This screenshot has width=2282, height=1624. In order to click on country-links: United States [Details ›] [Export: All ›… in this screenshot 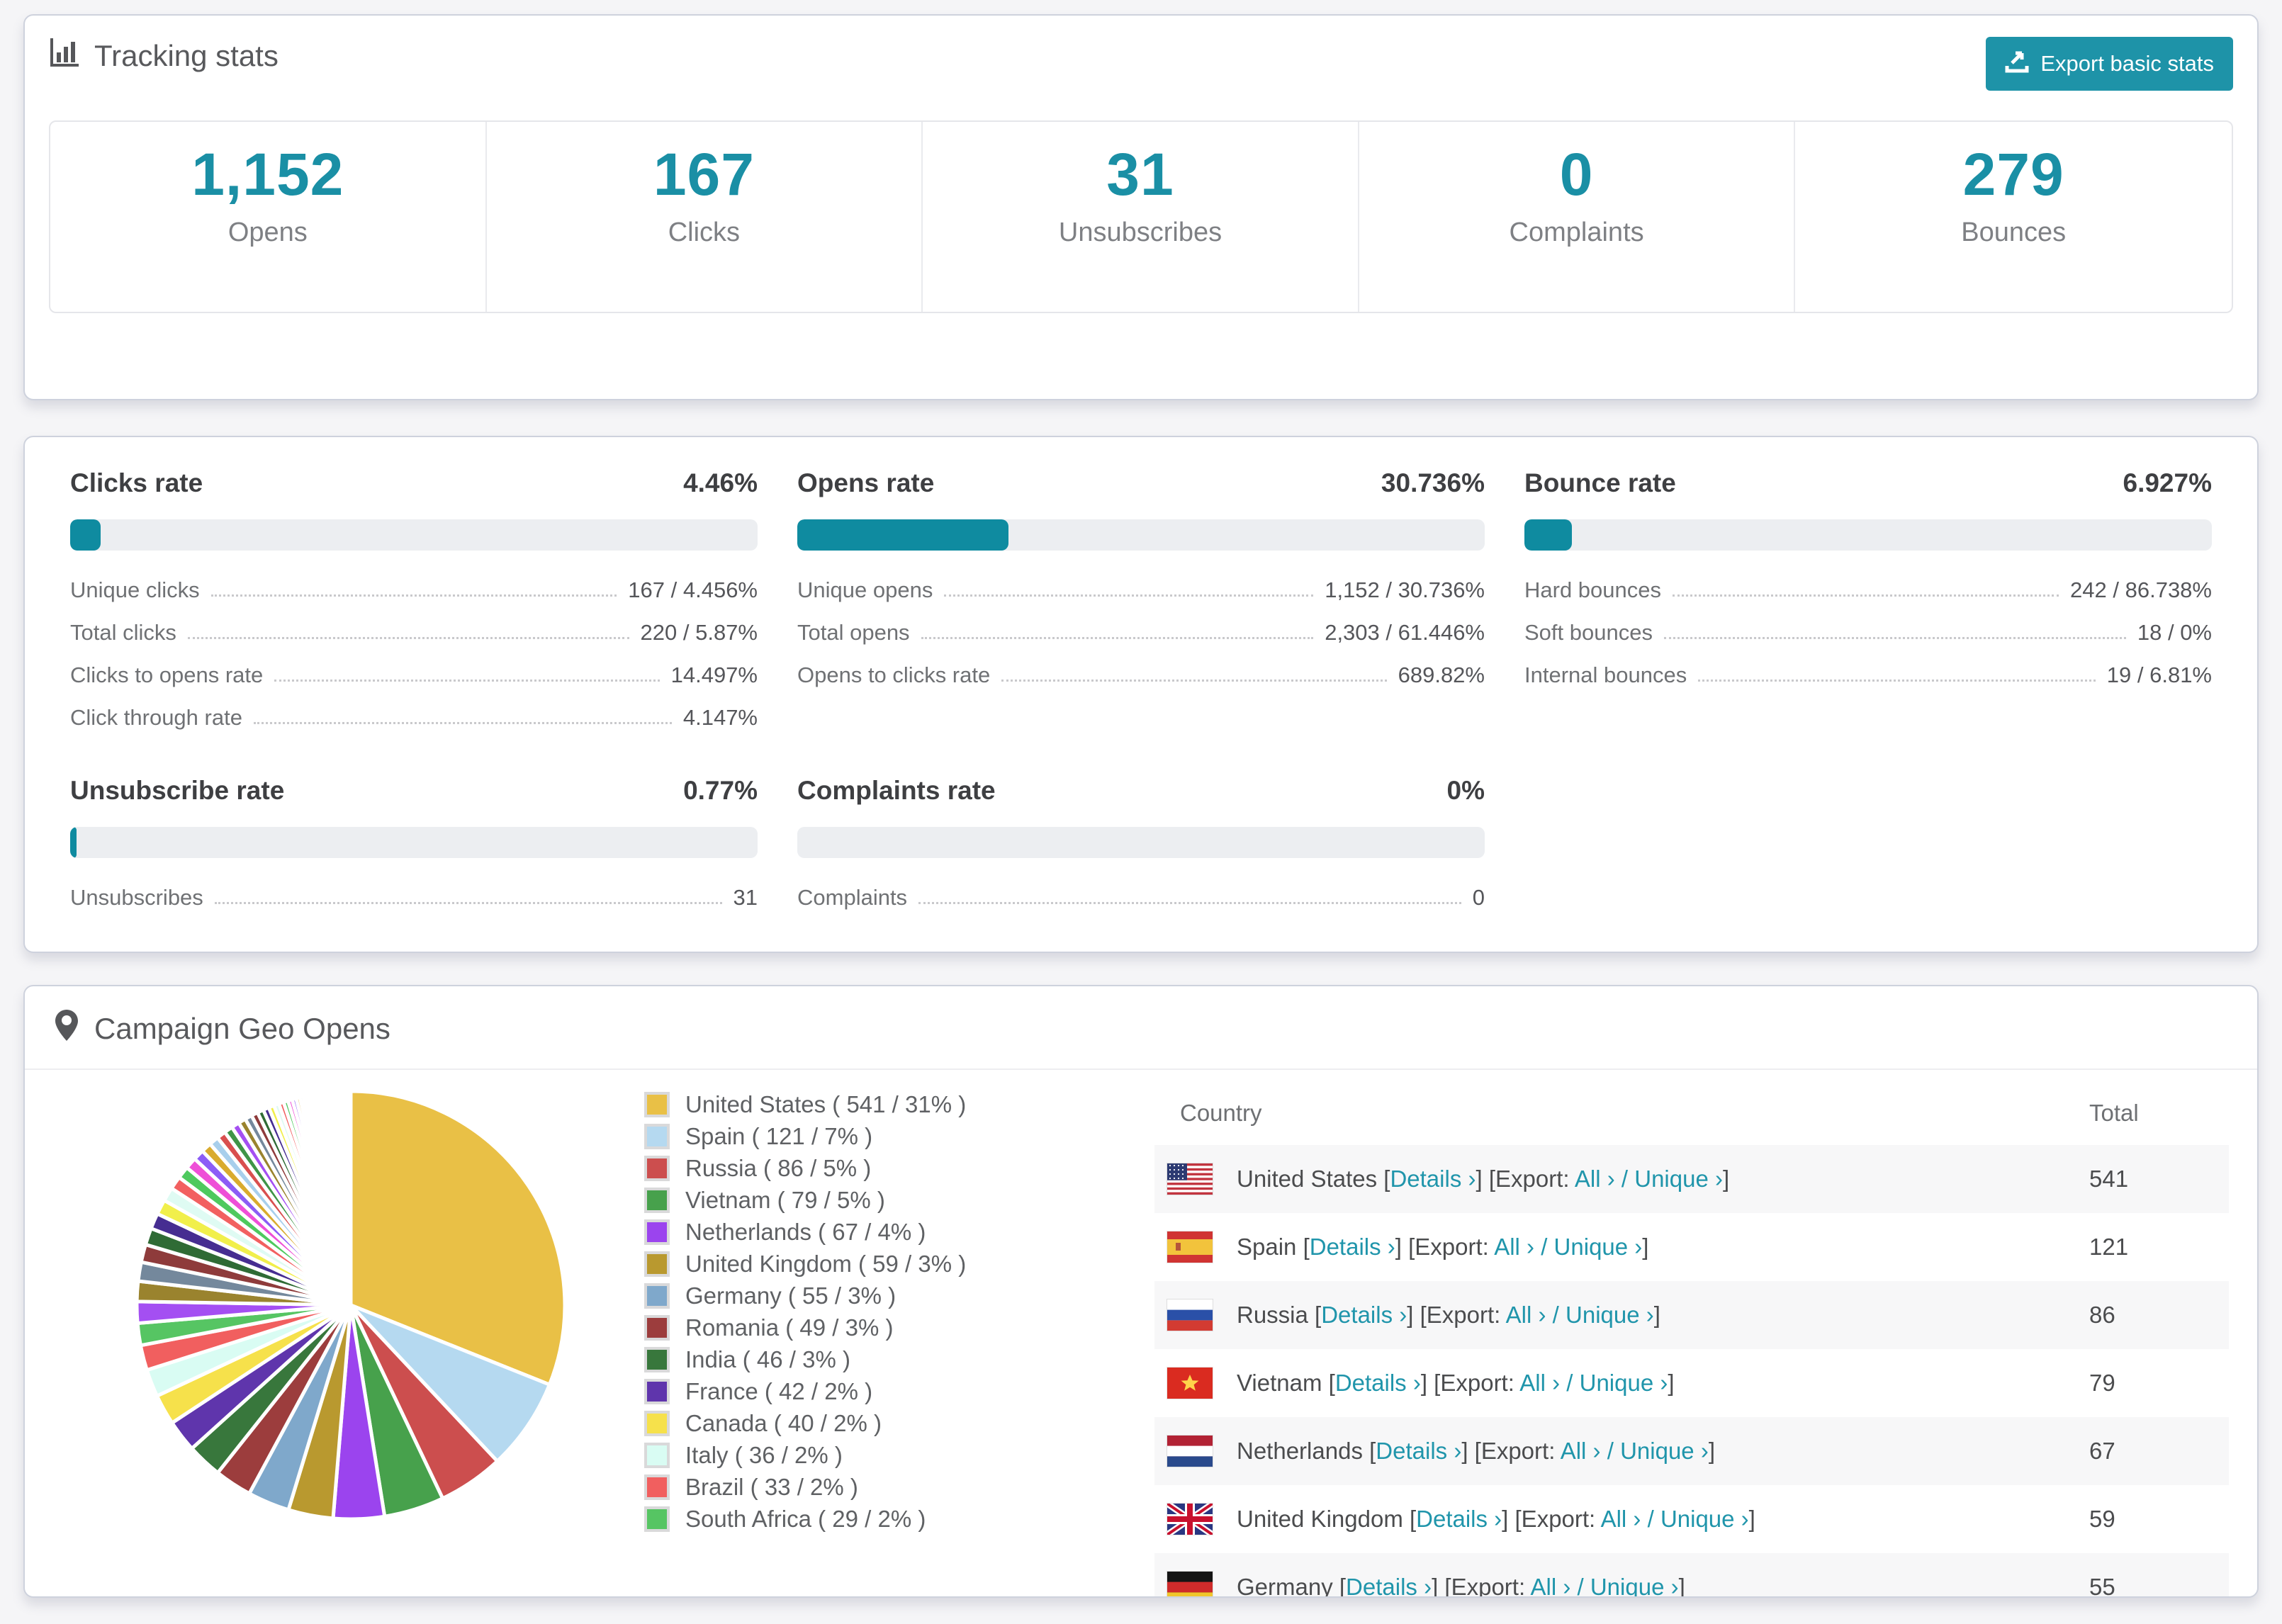, I will do `click(1483, 1179)`.